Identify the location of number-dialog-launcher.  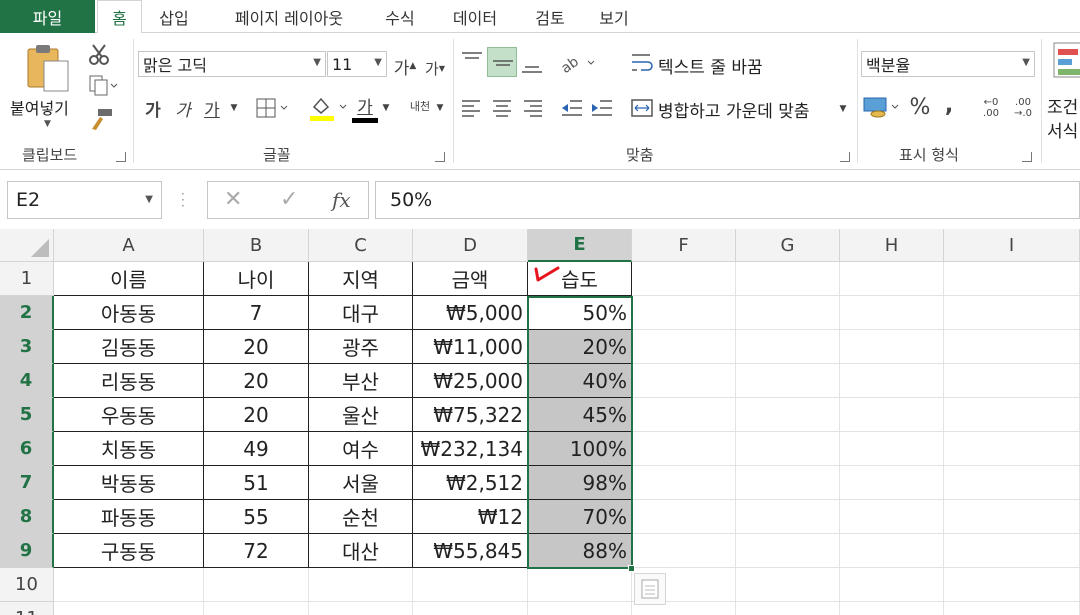
(1027, 157).